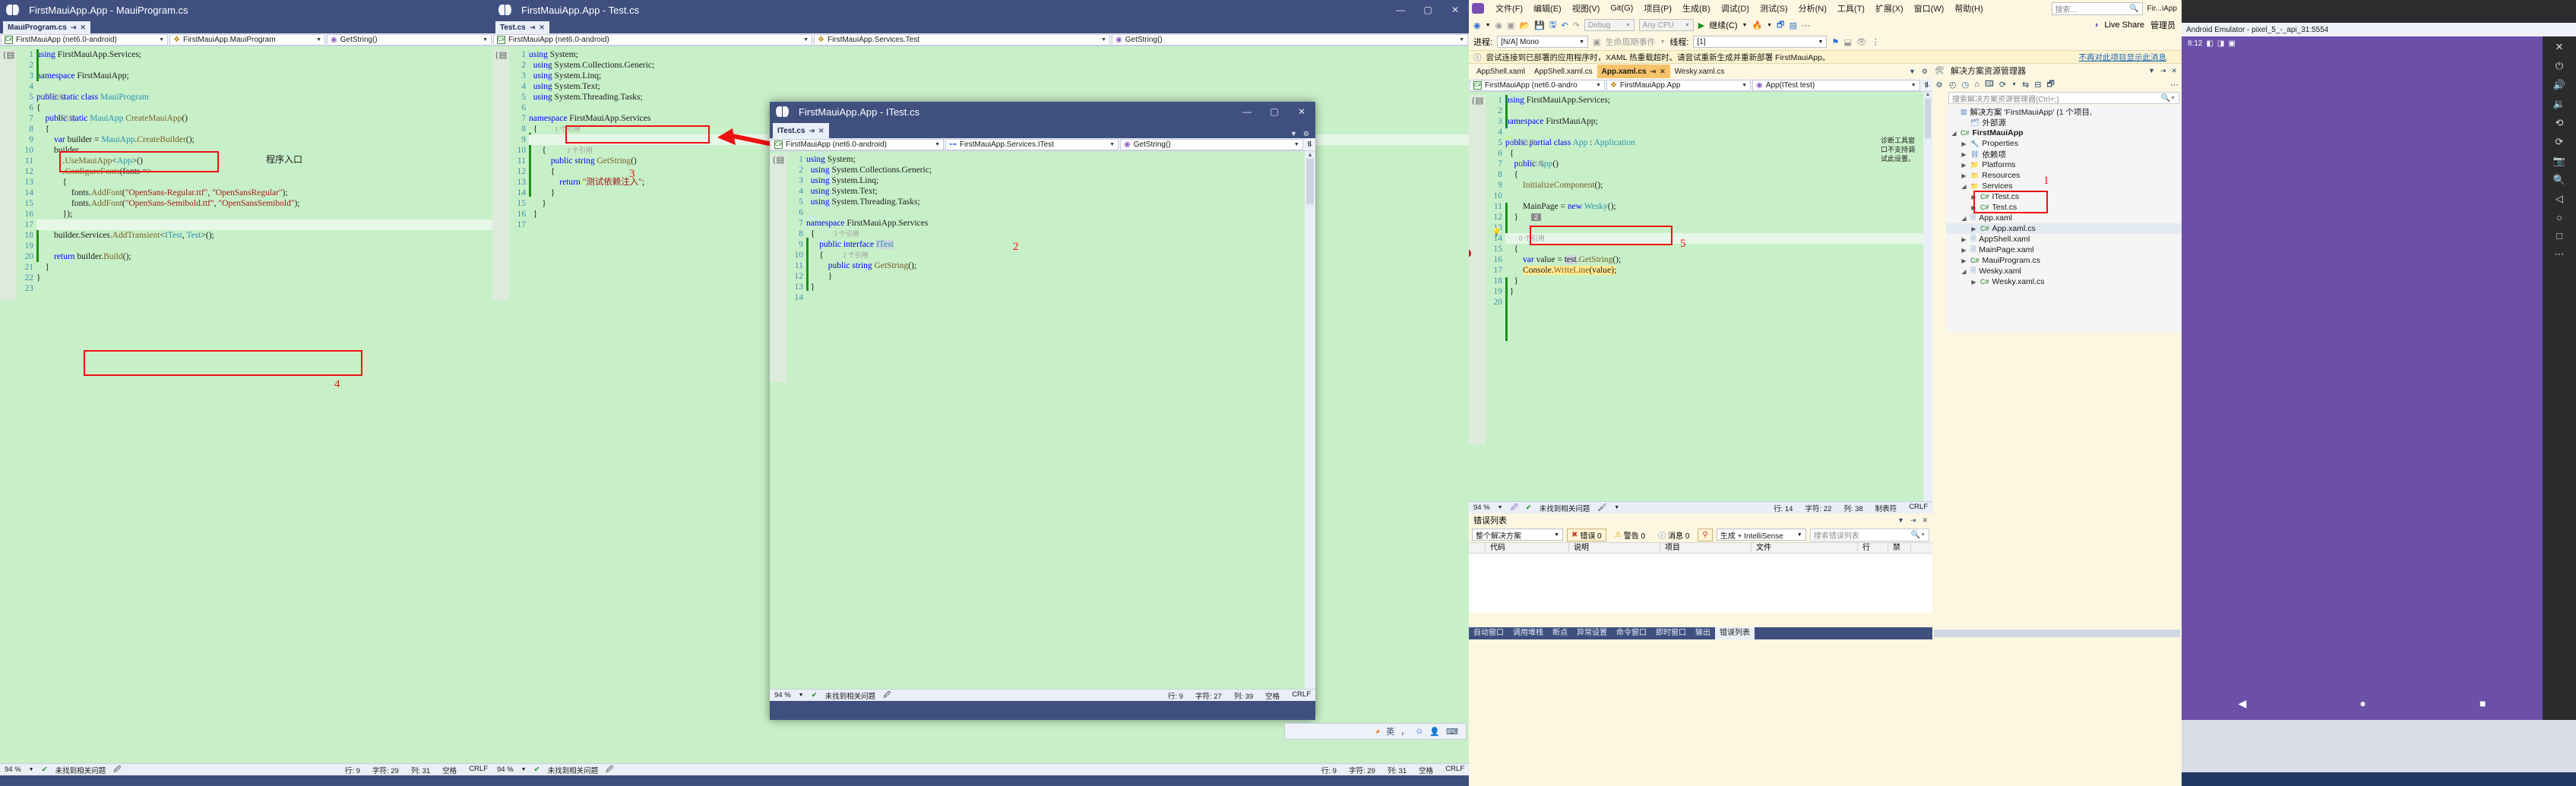 This screenshot has height=786, width=2576. I want to click on tab-itest-cs: ITest.cs ⇥ ✕, so click(801, 130).